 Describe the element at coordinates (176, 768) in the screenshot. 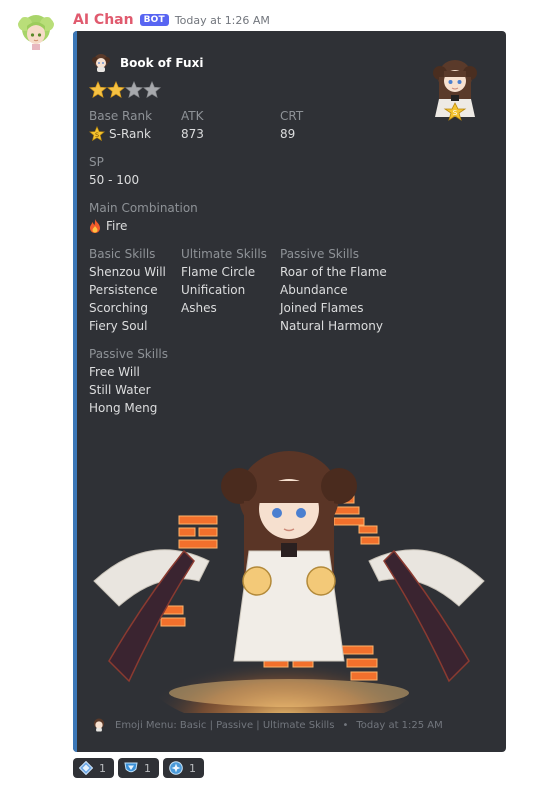

I see `ultimate-skill-icon` at that location.